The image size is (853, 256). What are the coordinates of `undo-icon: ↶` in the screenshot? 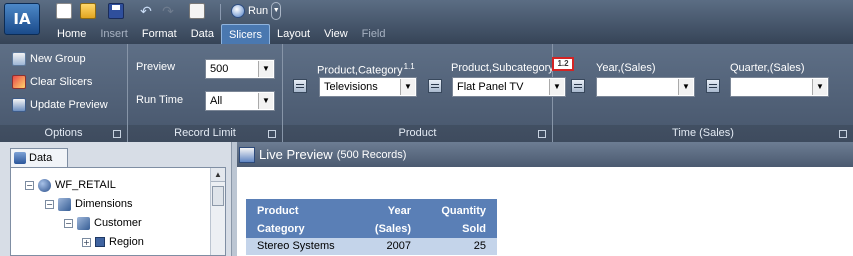 It's located at (146, 11).